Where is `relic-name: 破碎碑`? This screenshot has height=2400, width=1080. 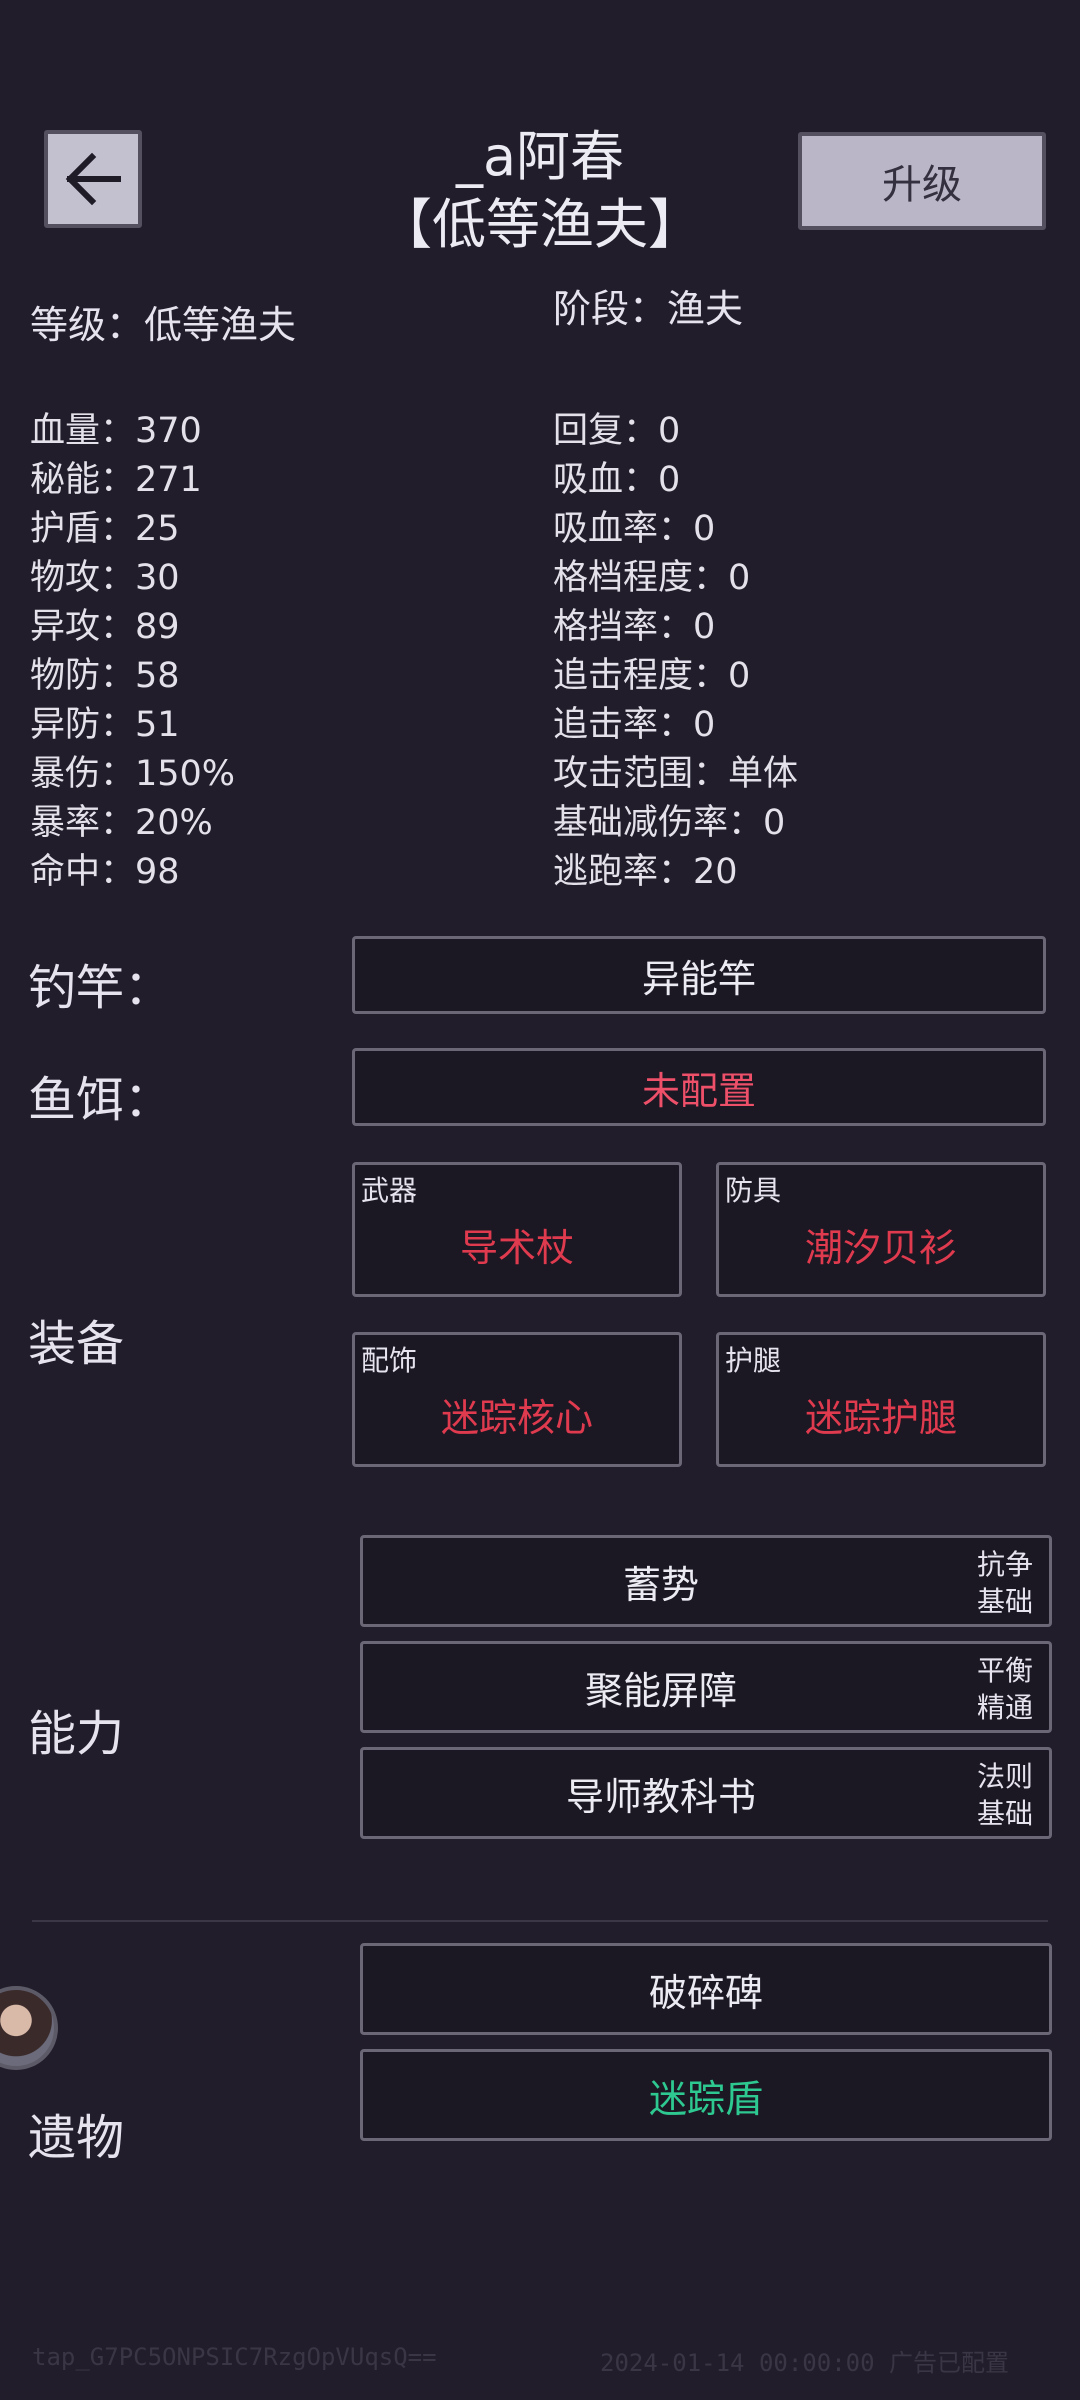
relic-name: 破碎碑 is located at coordinates (705, 1992).